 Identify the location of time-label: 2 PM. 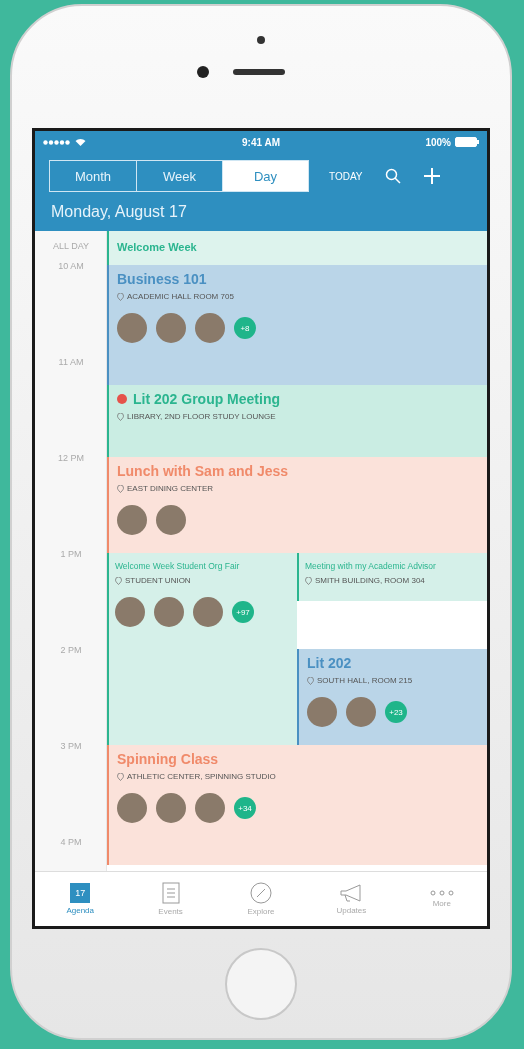
(71, 650).